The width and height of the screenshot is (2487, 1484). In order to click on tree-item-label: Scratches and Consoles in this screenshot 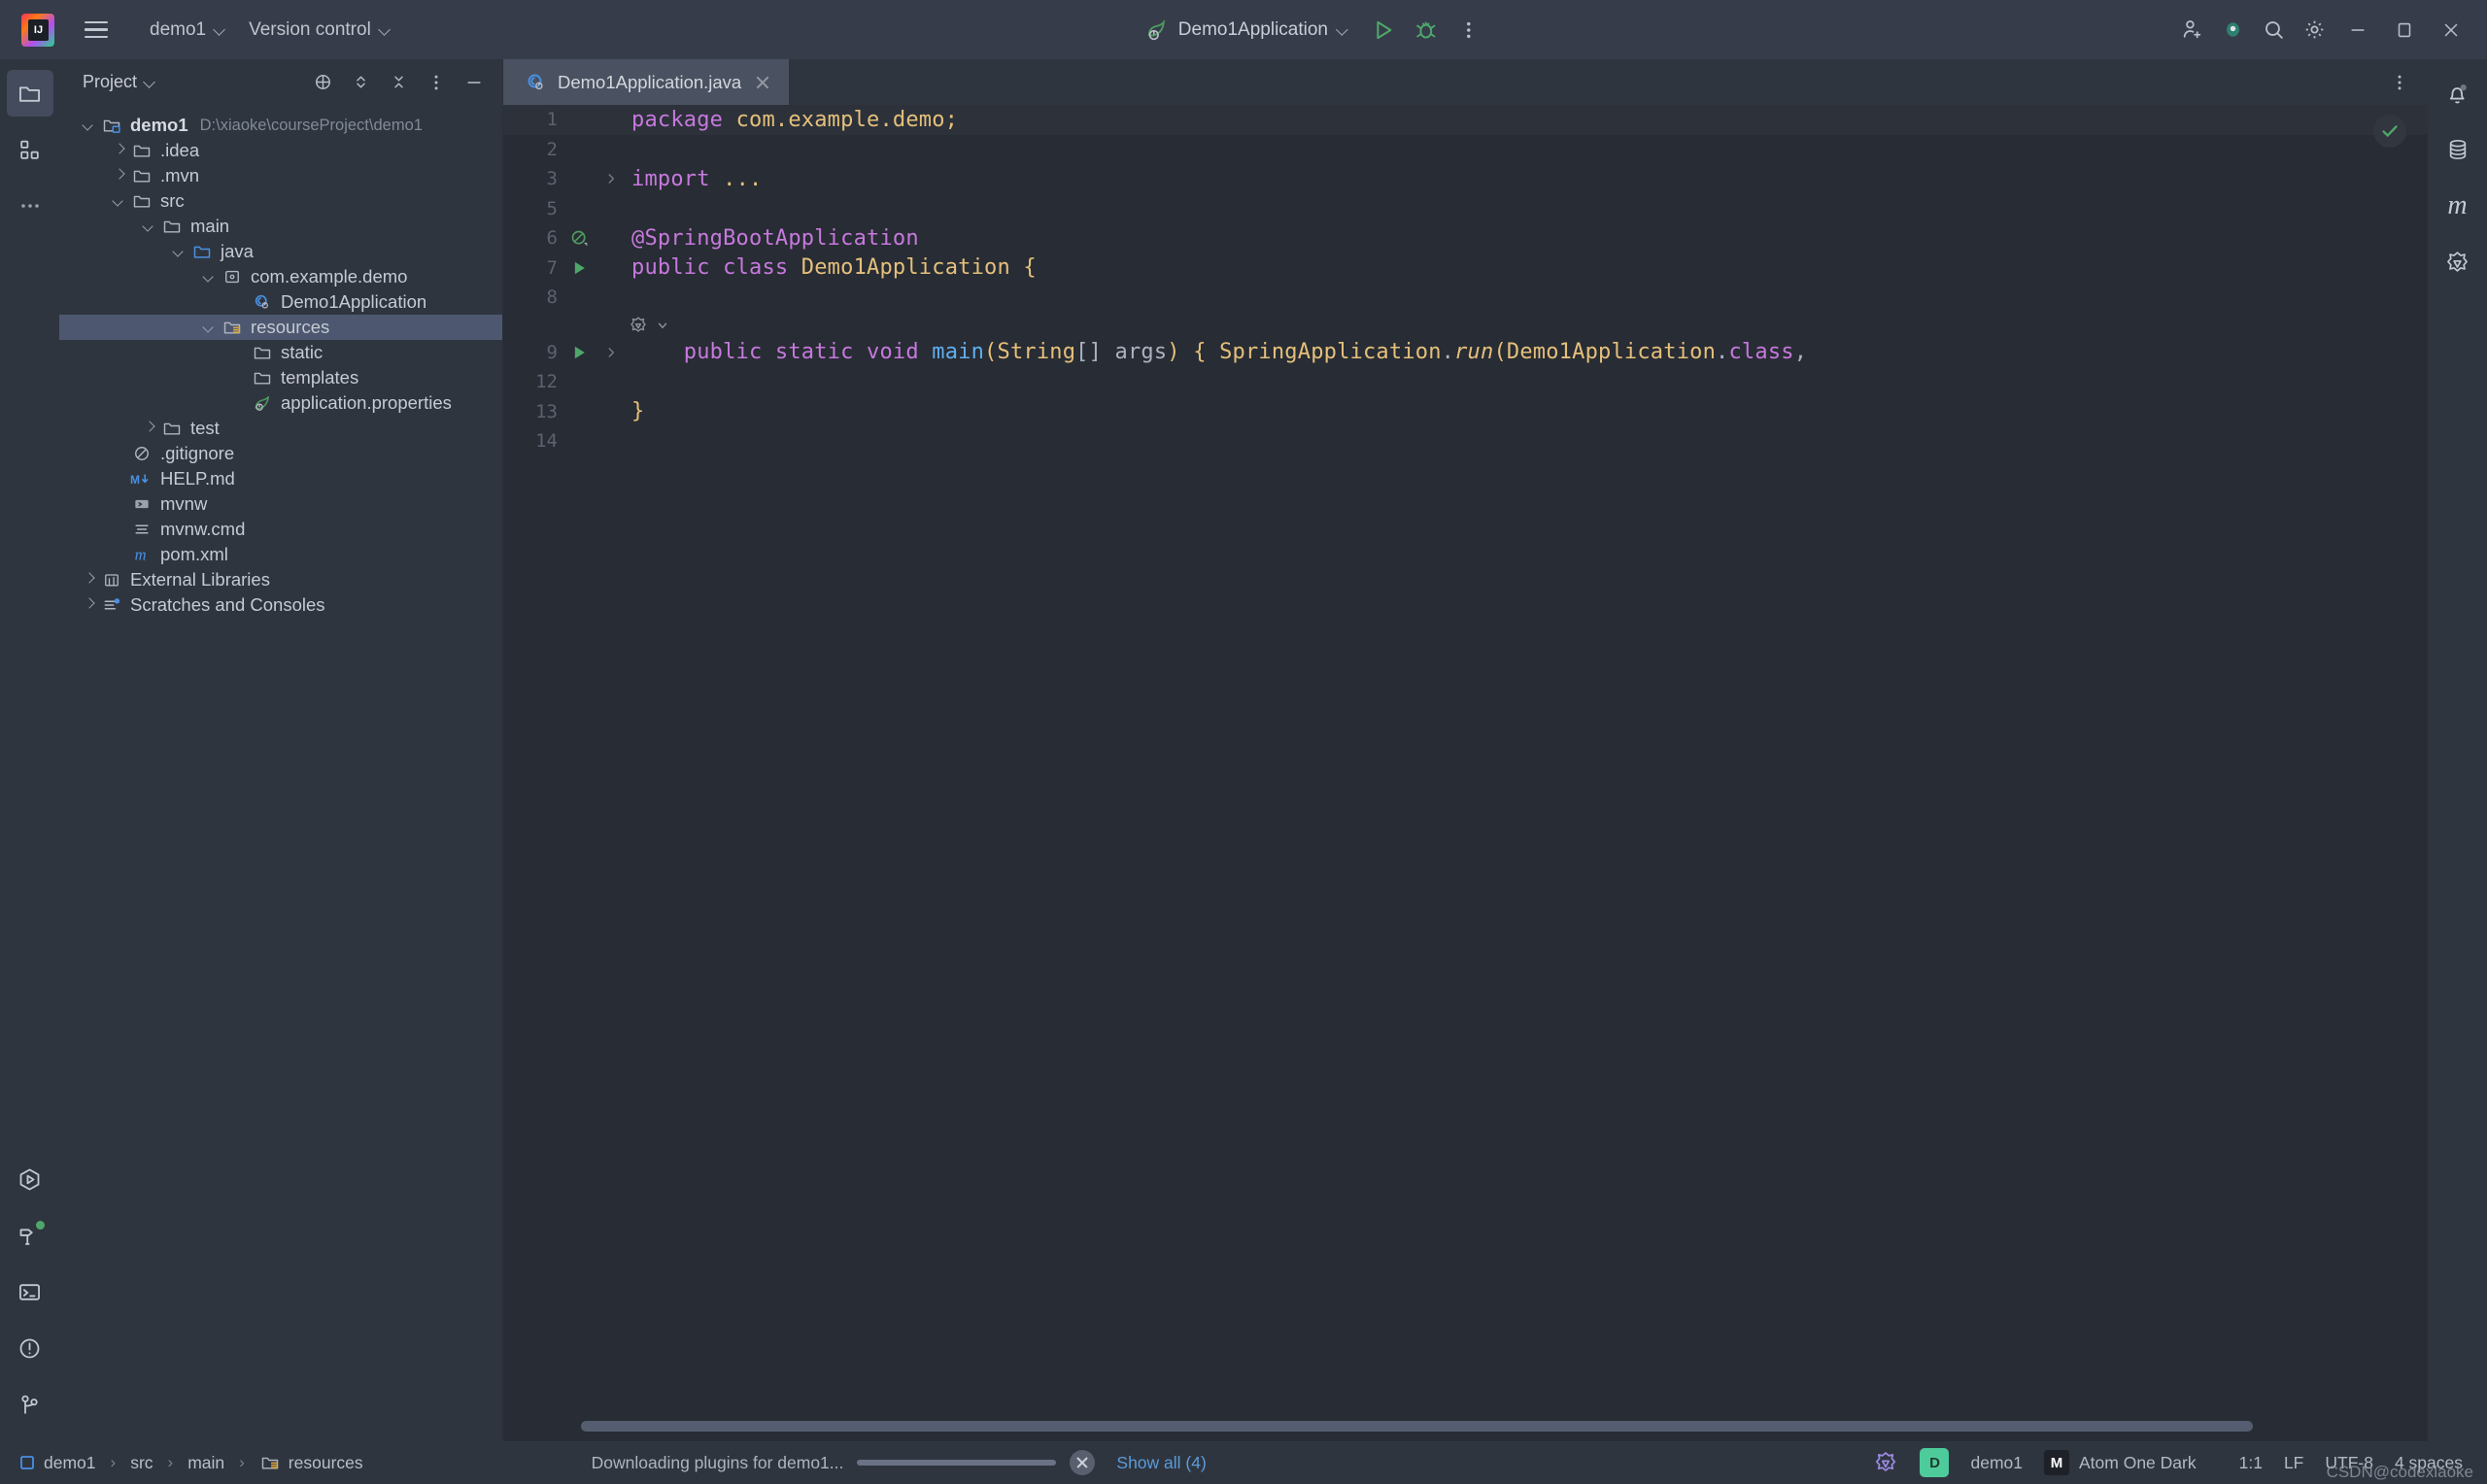, I will do `click(227, 604)`.